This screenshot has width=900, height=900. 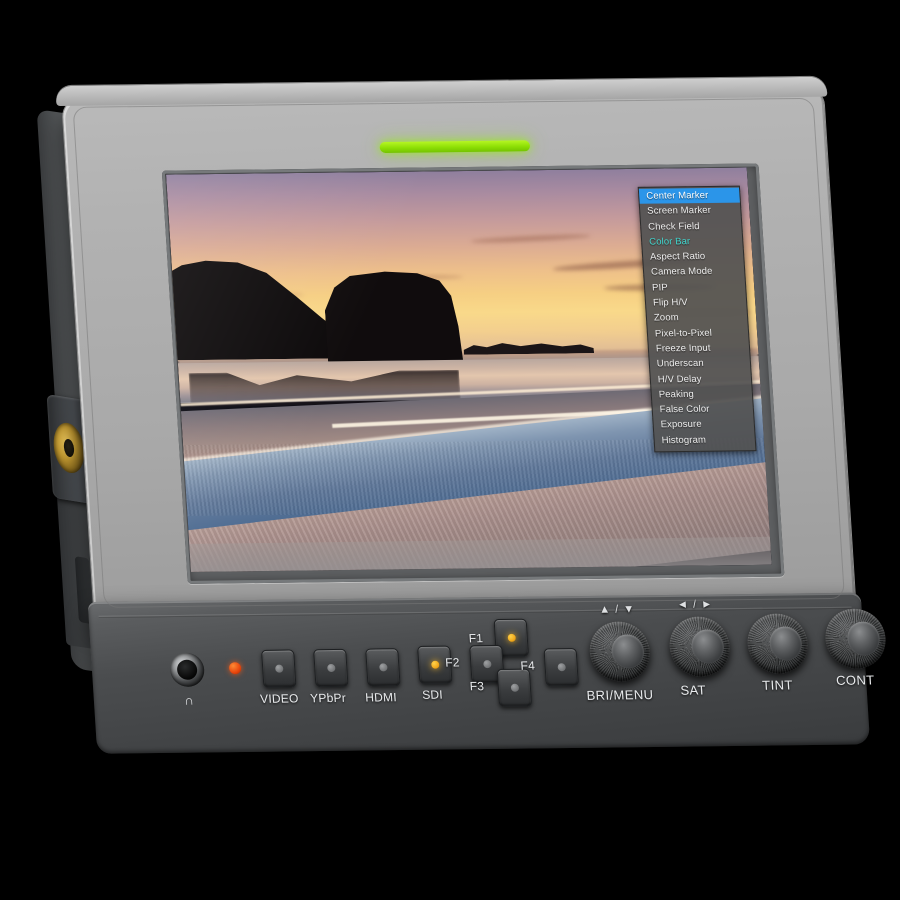 What do you see at coordinates (620, 695) in the screenshot?
I see `knob-label: BRI/MENU` at bounding box center [620, 695].